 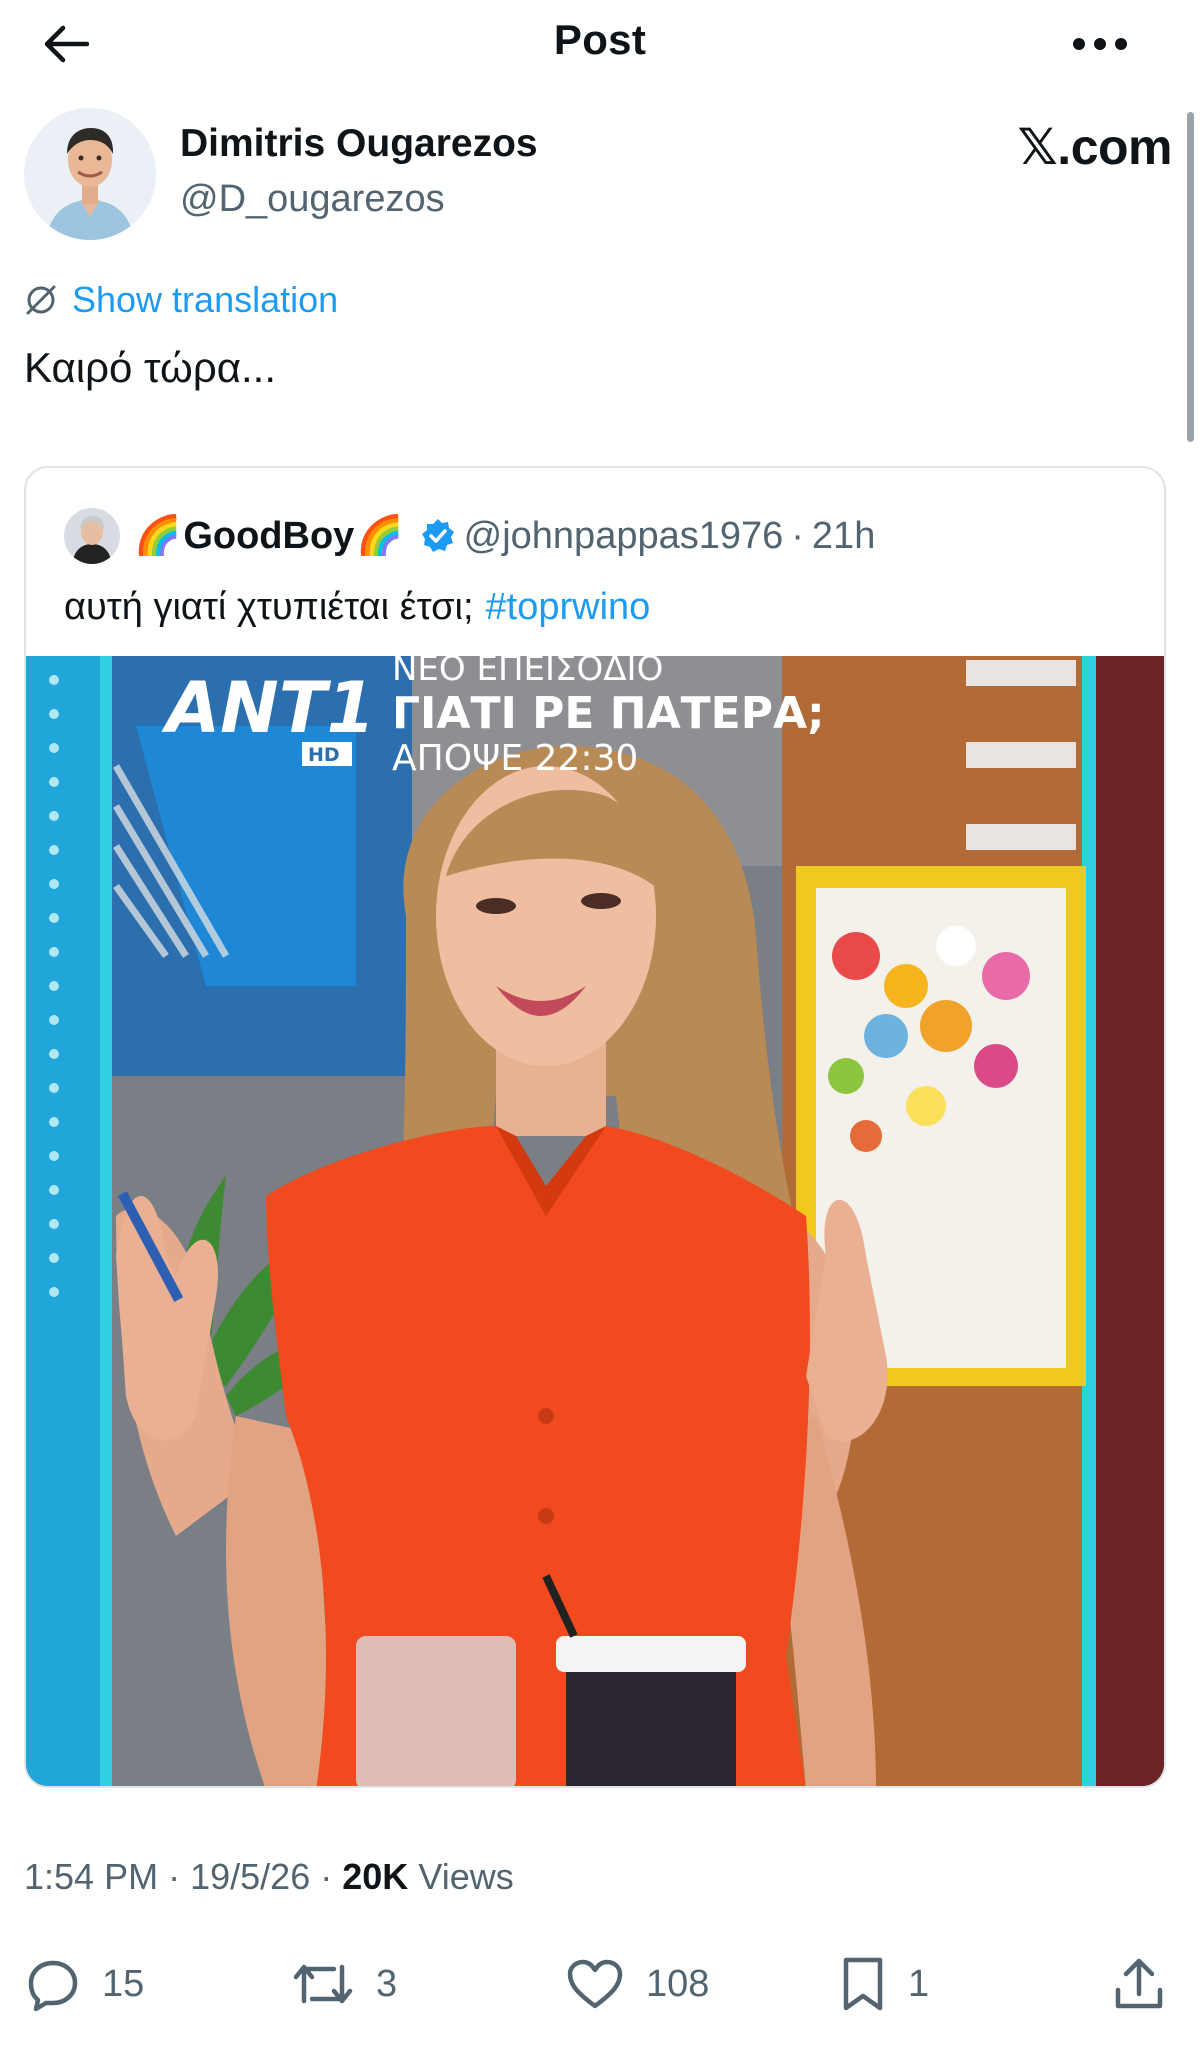 I want to click on more-horizontal-icon, so click(x=1100, y=44).